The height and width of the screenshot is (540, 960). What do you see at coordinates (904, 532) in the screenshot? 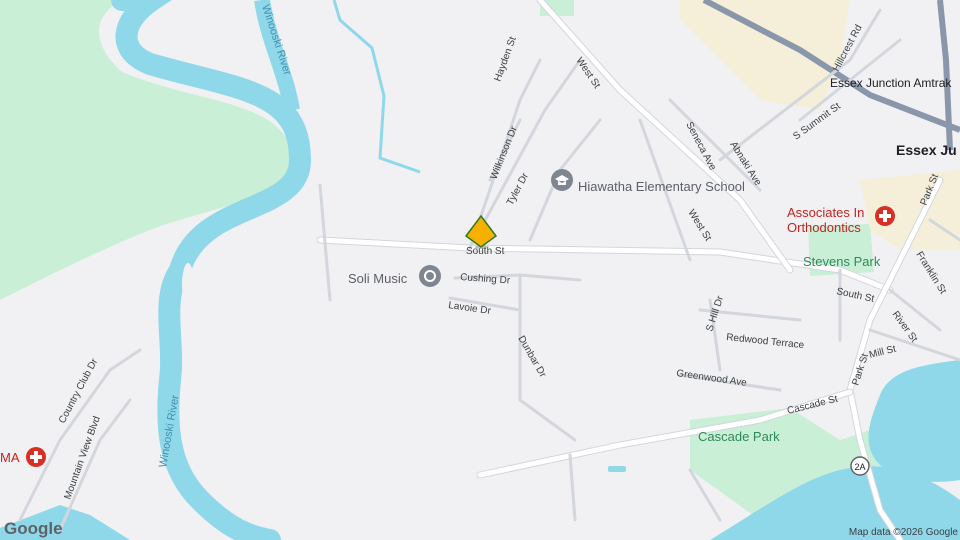
I see `map-attribution: Map data ©2026 Google` at bounding box center [904, 532].